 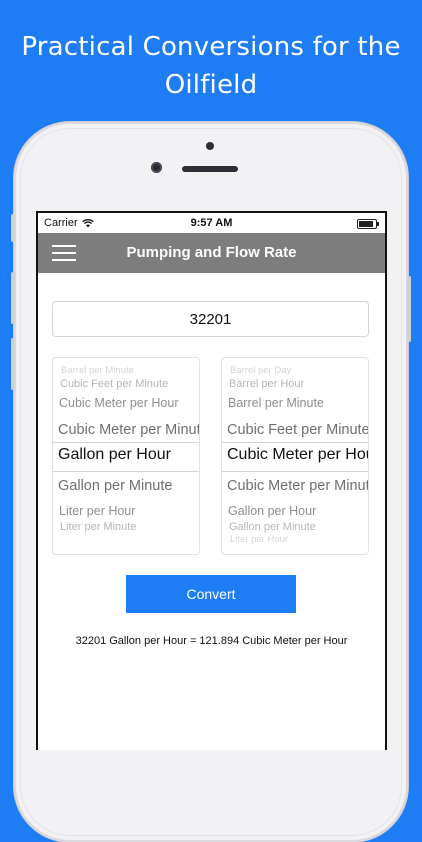 I want to click on to-unit-option: Cubic Feet per Minute, so click(x=295, y=430).